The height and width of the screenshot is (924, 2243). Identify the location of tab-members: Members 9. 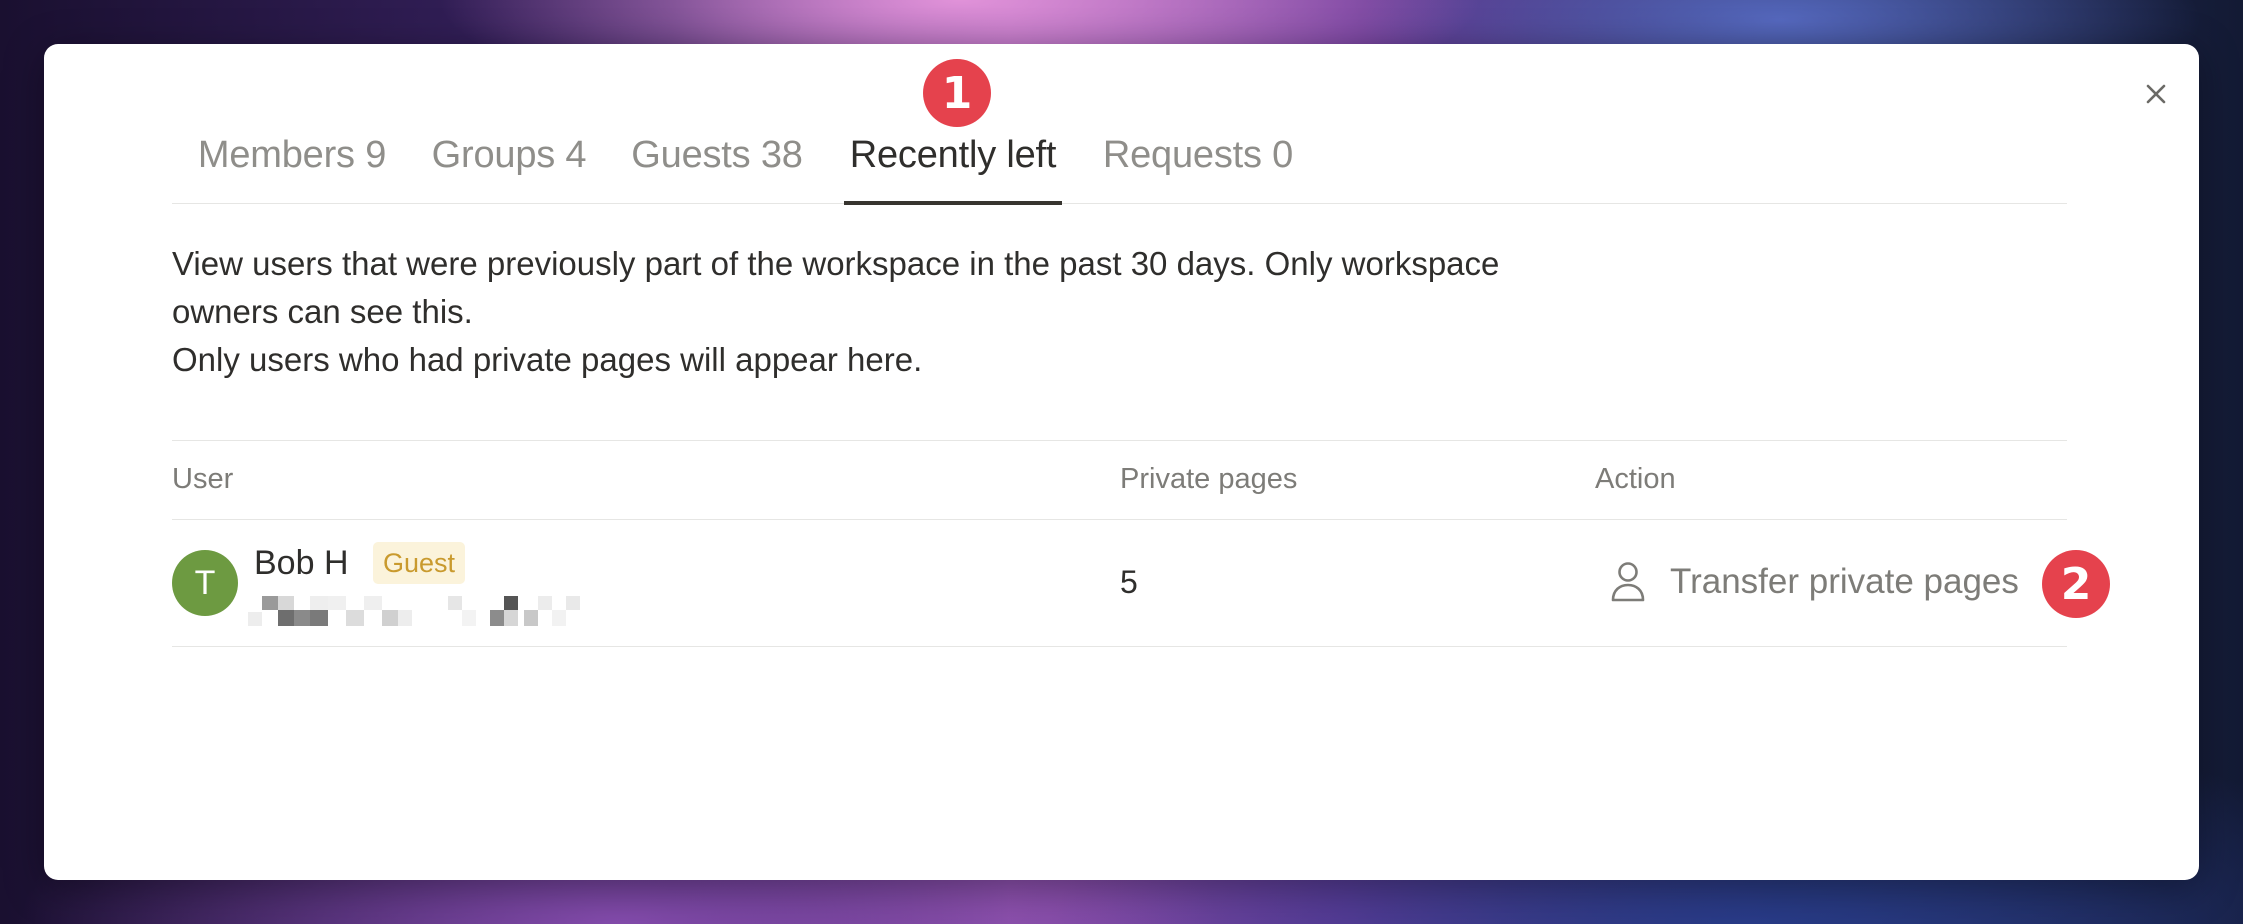
(292, 169).